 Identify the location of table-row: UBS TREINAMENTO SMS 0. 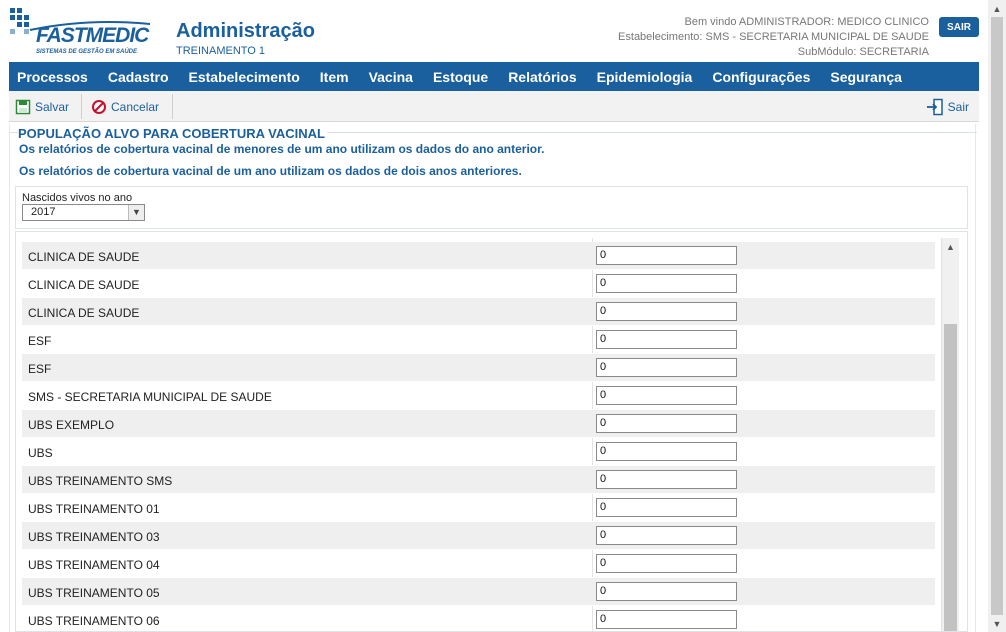
(478, 480).